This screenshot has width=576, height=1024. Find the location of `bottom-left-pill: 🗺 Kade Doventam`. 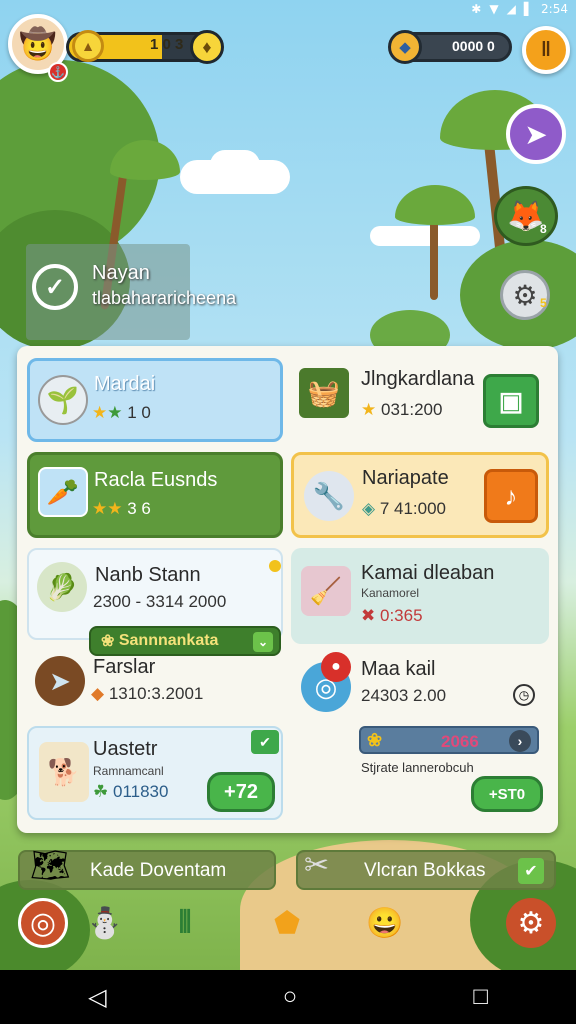

bottom-left-pill: 🗺 Kade Doventam is located at coordinates (147, 868).